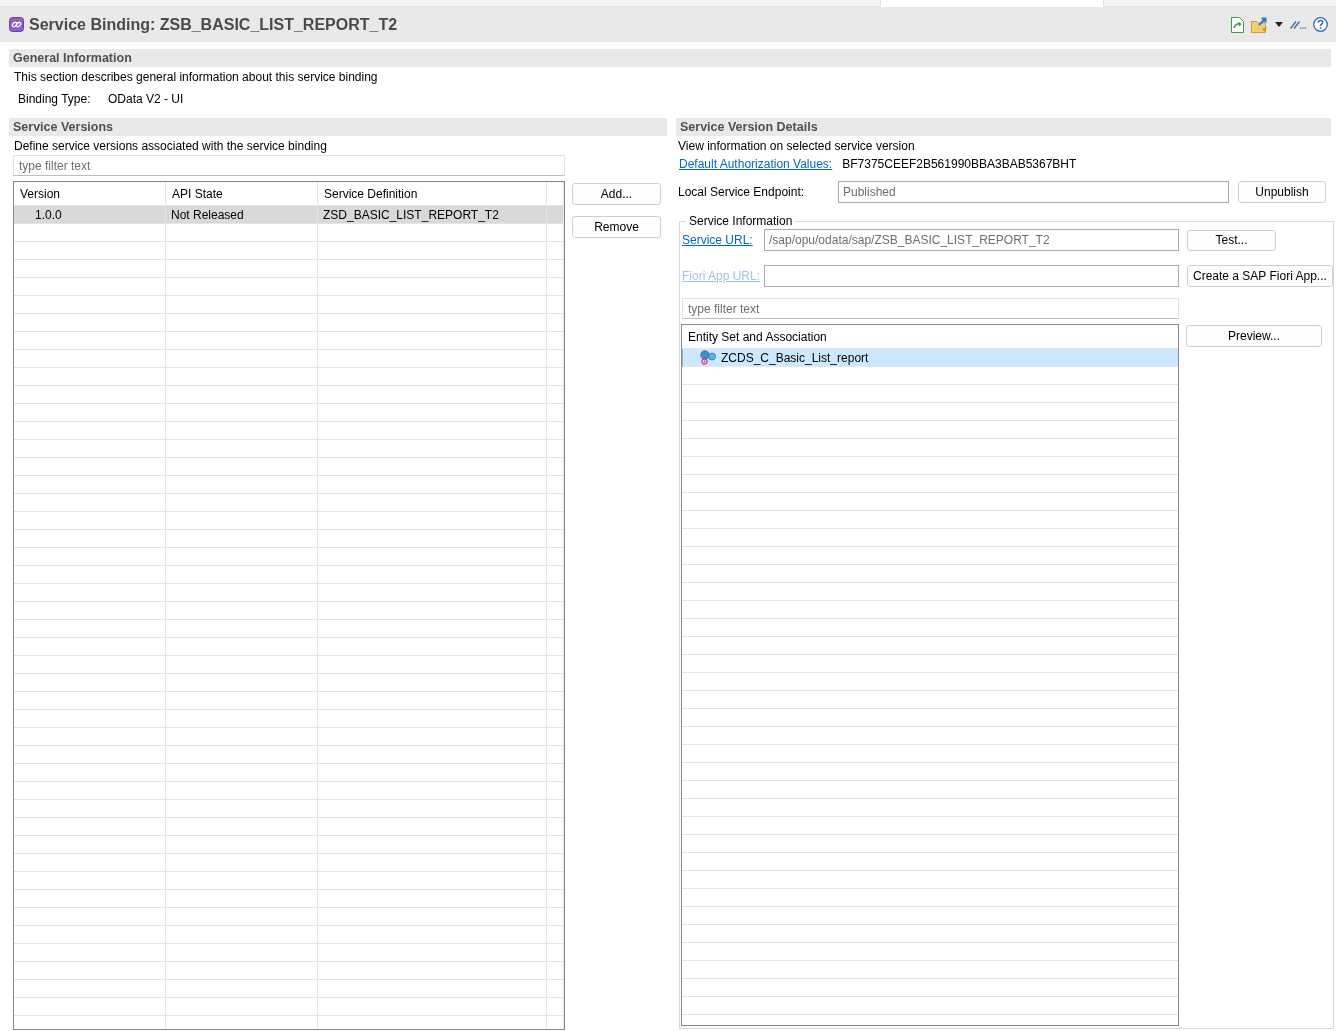 This screenshot has width=1336, height=1031. What do you see at coordinates (196, 76) in the screenshot?
I see `section-description: This section describes general information about this service binding` at bounding box center [196, 76].